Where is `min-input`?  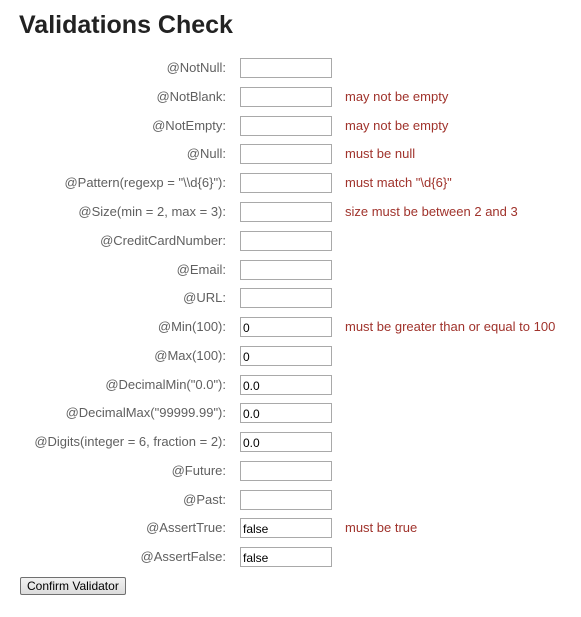 min-input is located at coordinates (286, 327).